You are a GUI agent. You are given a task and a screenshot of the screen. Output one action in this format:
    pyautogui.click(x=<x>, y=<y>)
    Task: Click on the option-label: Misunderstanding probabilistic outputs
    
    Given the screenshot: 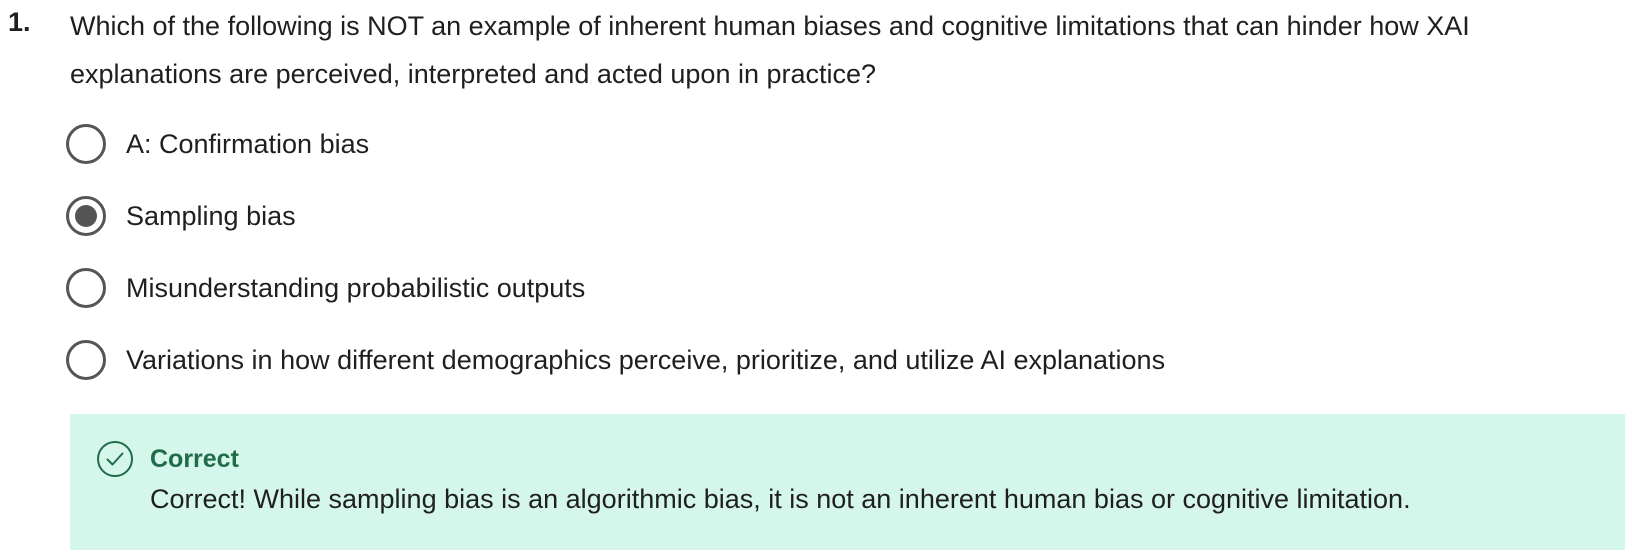 What is the action you would take?
    pyautogui.click(x=356, y=288)
    